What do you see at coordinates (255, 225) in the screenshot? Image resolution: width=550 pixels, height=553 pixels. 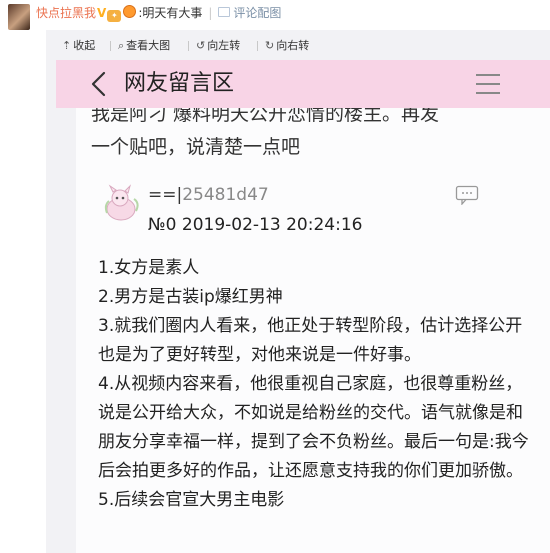 I see `reply-meta: №0 2019-02-13 20:24:16` at bounding box center [255, 225].